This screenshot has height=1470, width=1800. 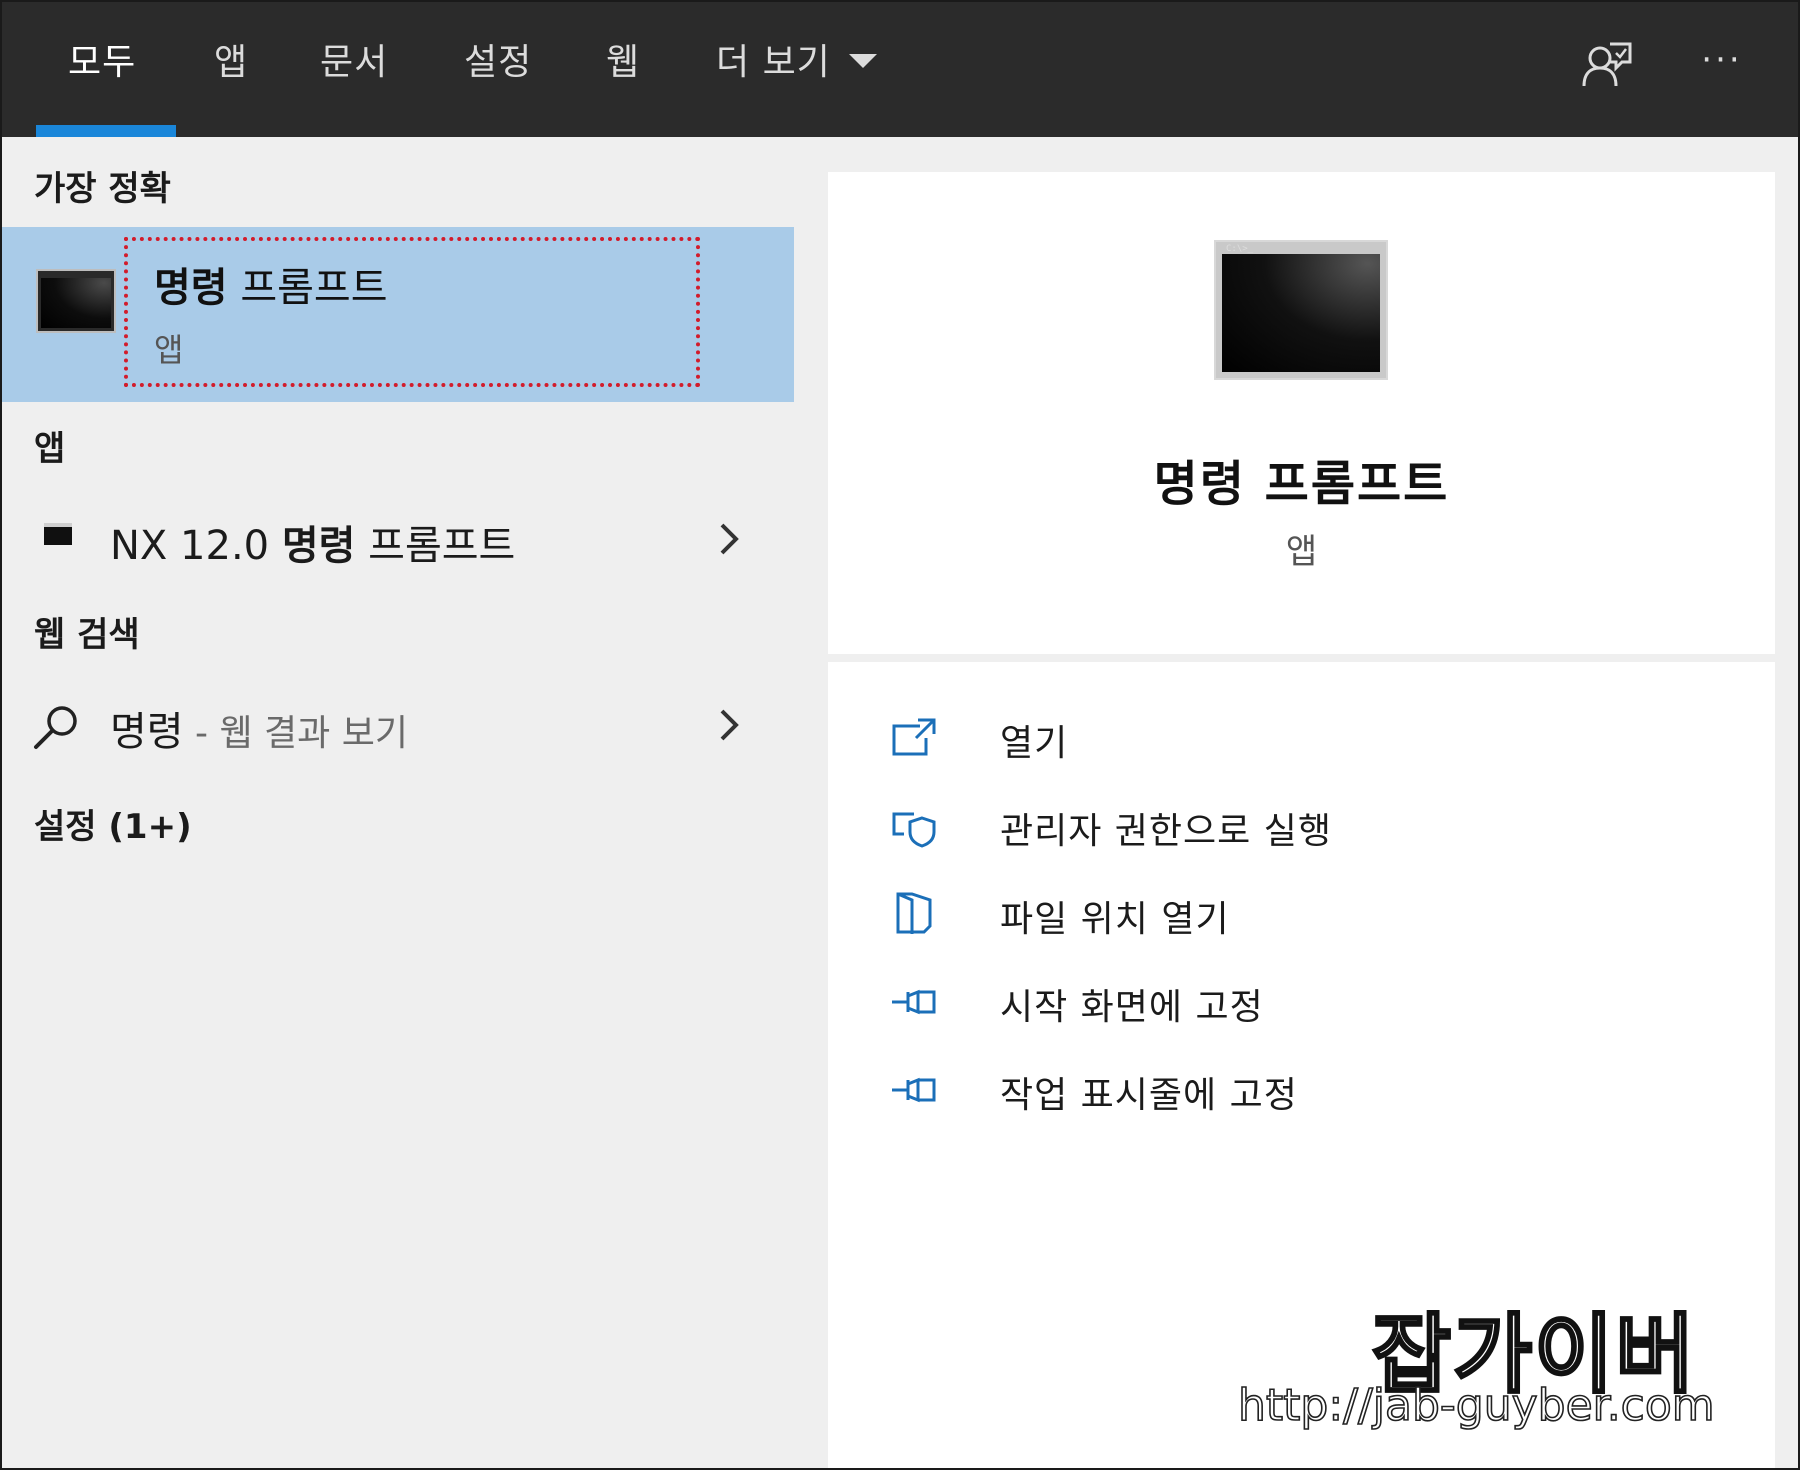 I want to click on best-match-result: 명령 프롬프트 앱, so click(x=398, y=314).